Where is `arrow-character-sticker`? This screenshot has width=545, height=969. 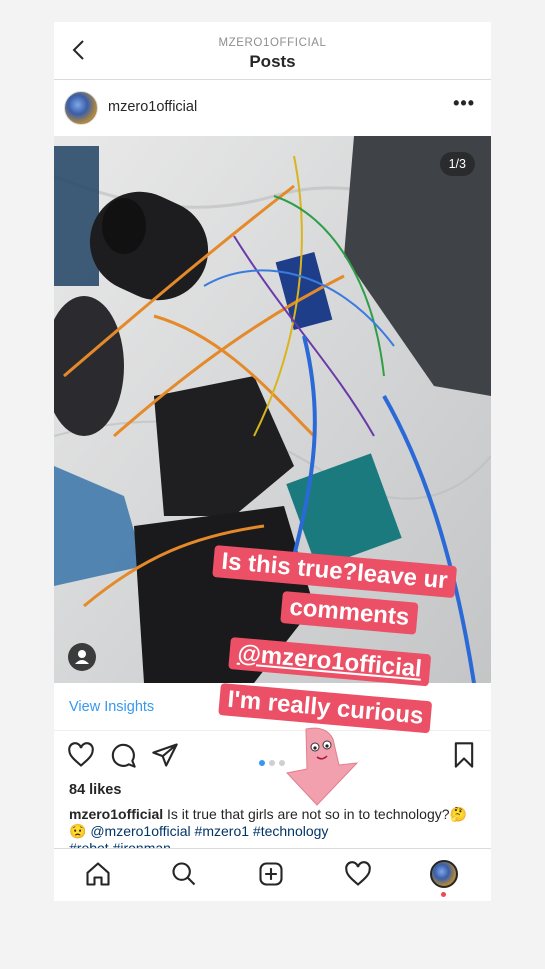 arrow-character-sticker is located at coordinates (322, 766).